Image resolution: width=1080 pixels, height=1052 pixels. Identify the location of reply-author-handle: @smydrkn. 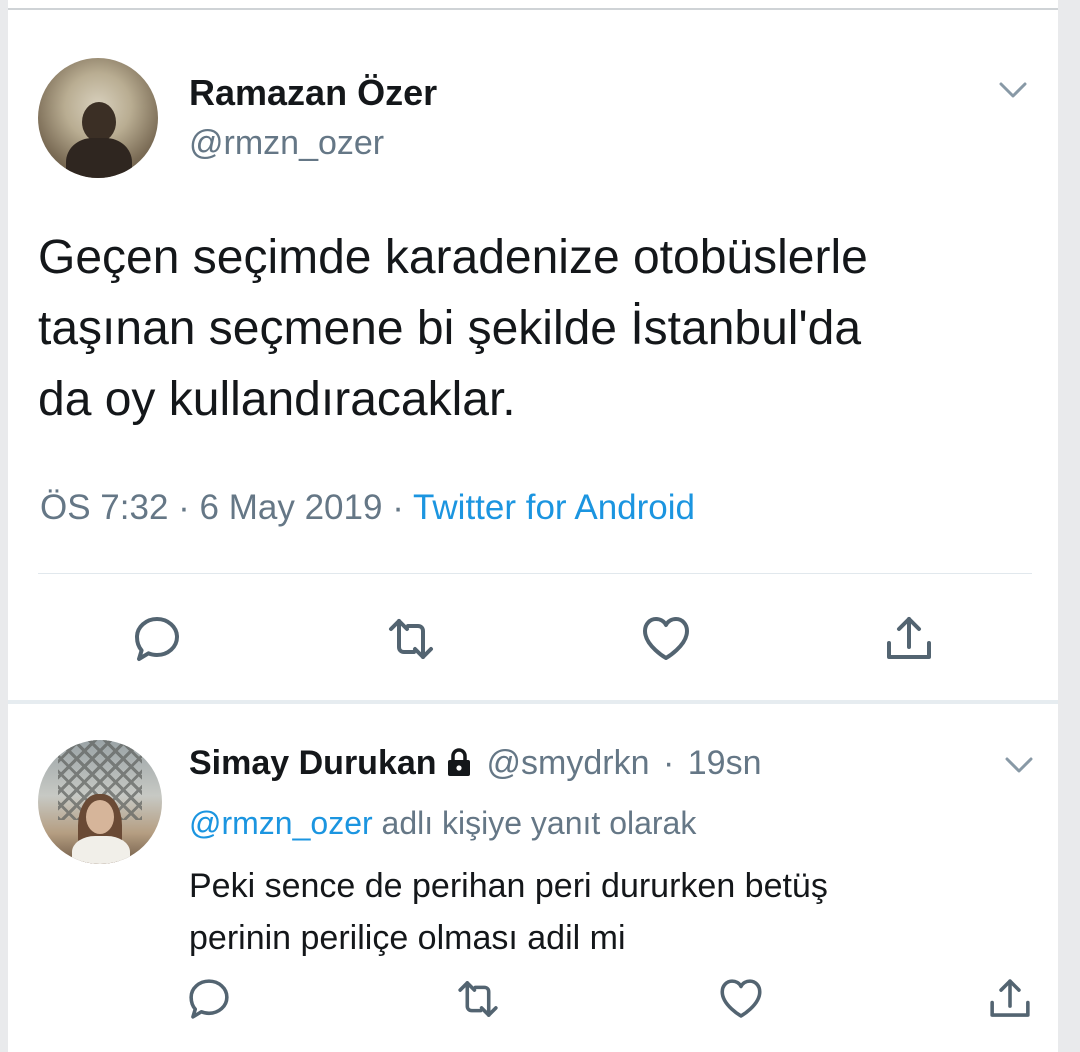
(568, 763).